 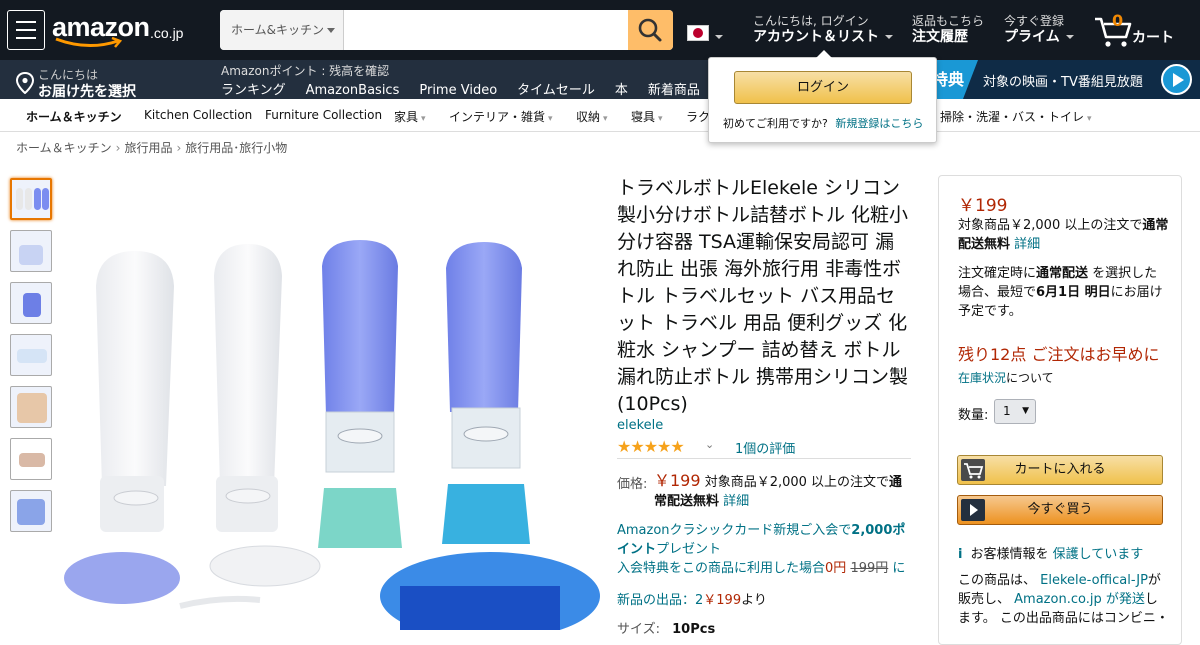 I want to click on new-offers: 新品の出品：2￥199より, so click(x=692, y=598).